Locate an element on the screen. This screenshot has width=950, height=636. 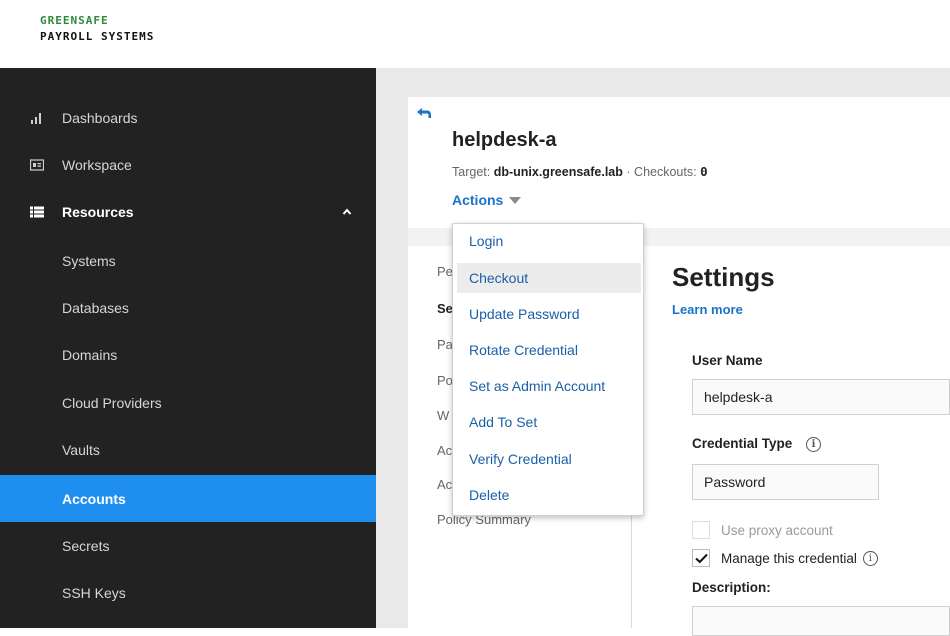
menu-item-update-password: Update Password is located at coordinates (549, 314).